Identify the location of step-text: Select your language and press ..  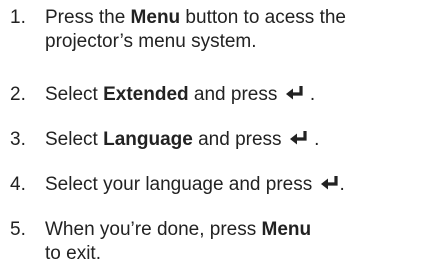
(239, 185).